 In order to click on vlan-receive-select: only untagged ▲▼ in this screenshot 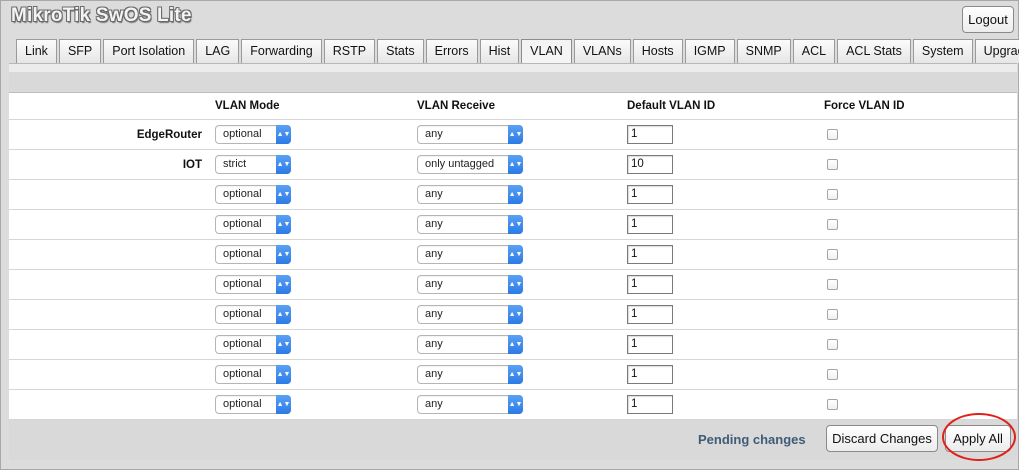, I will do `click(470, 164)`.